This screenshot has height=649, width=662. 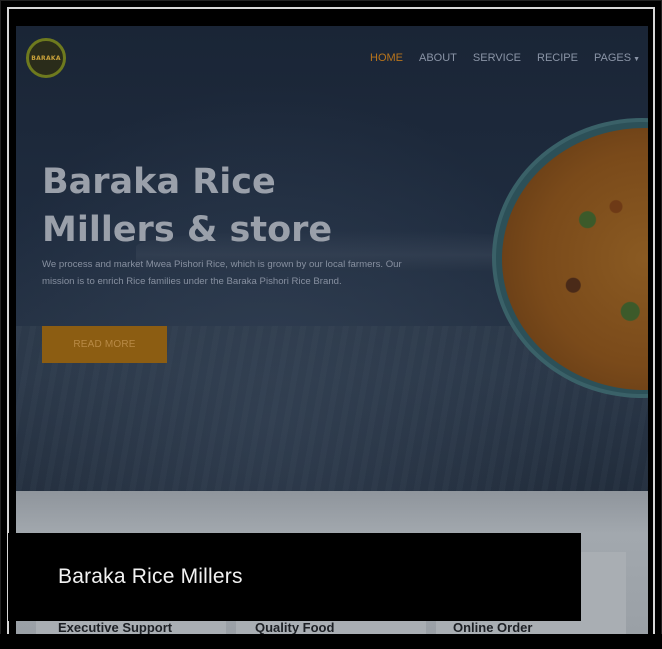 I want to click on hero-title-line1: Baraka Rice, so click(x=159, y=182).